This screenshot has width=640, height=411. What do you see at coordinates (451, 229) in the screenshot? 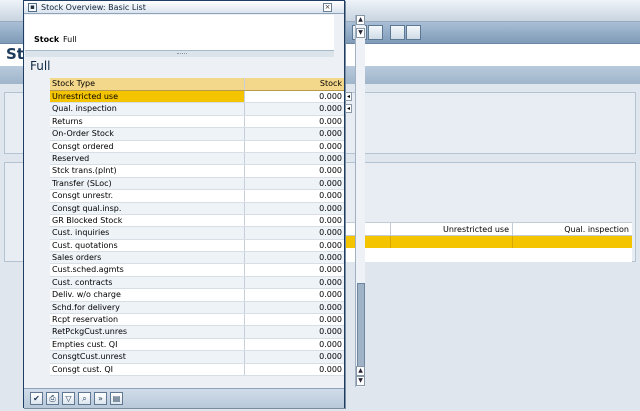
I see `grid-header-unrestricted: Unrestricted use` at bounding box center [451, 229].